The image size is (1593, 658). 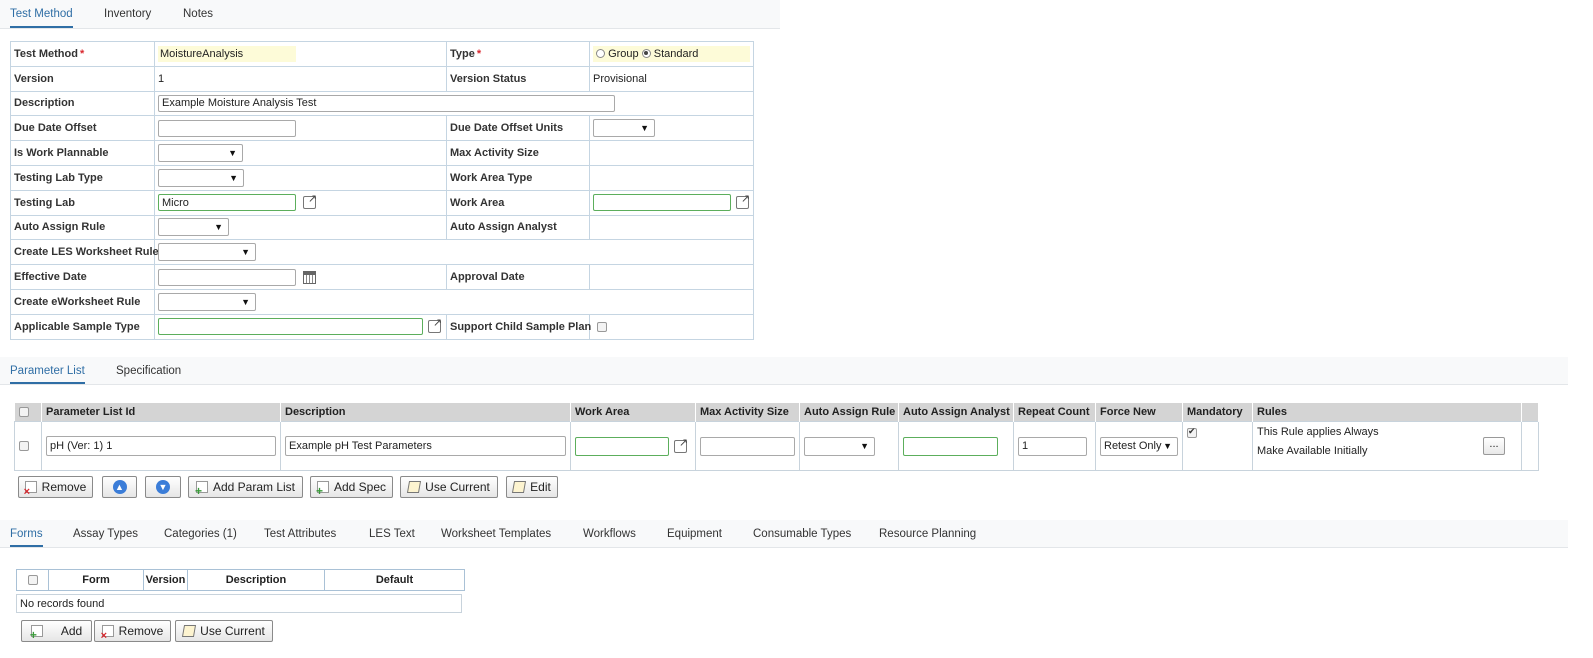 I want to click on applicable-sample-type-label: Applicable Sample Type, so click(x=82, y=326).